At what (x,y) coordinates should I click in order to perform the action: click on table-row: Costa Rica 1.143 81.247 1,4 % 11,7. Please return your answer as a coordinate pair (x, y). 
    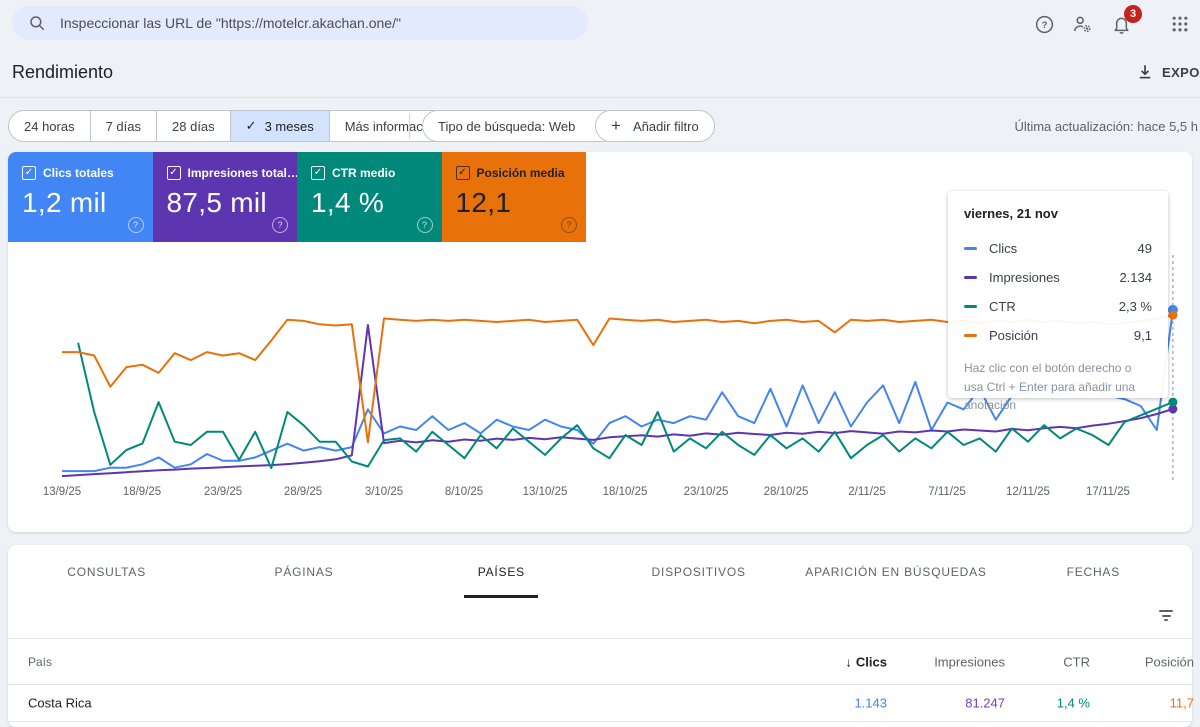
    Looking at the image, I should click on (601, 703).